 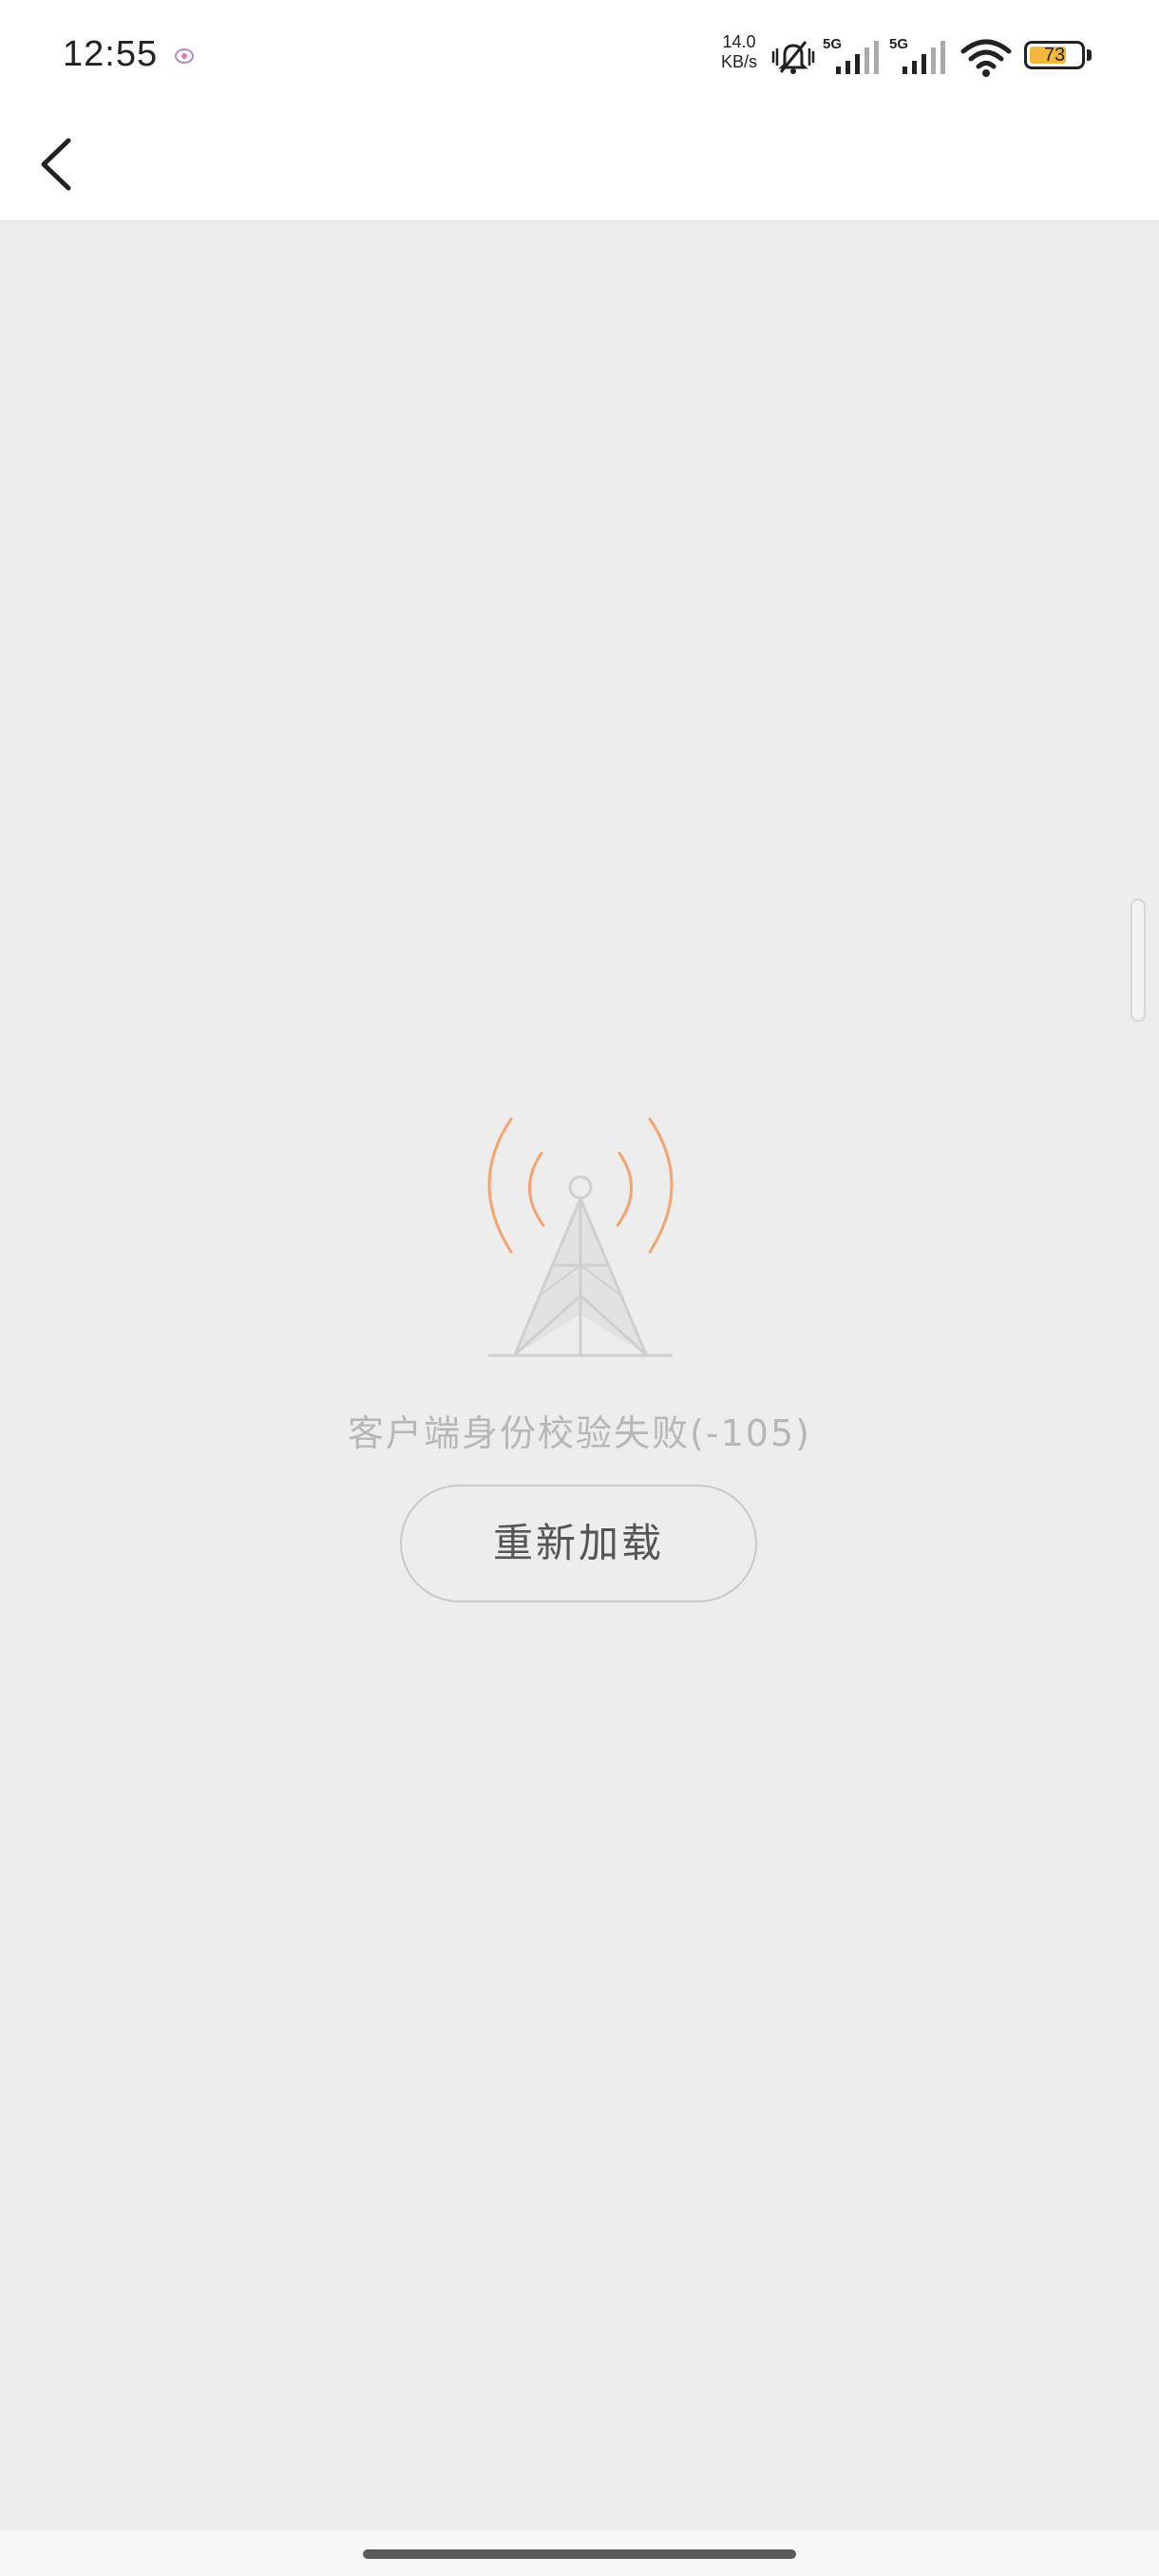 What do you see at coordinates (1089, 55) in the screenshot?
I see `battery-tip` at bounding box center [1089, 55].